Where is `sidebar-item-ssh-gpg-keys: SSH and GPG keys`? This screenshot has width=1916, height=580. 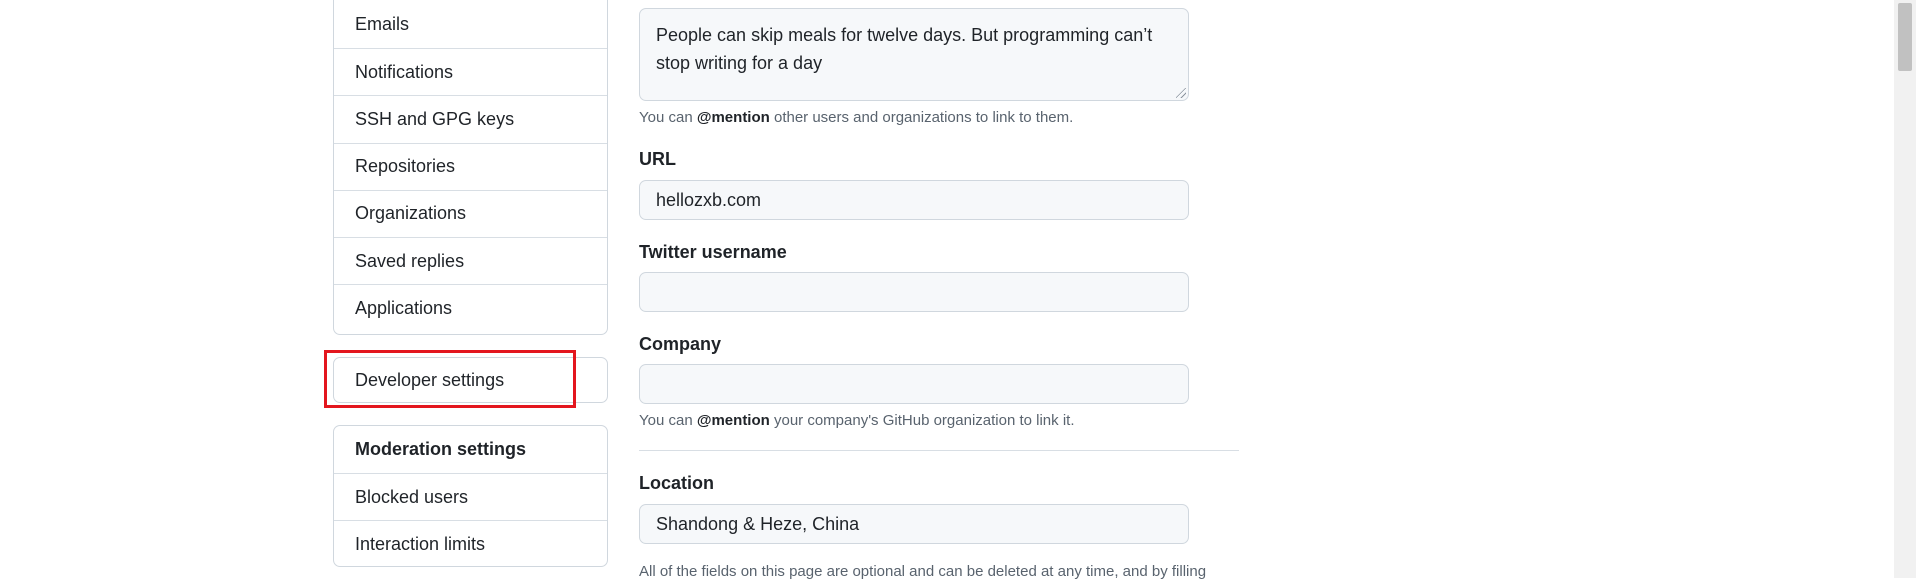 sidebar-item-ssh-gpg-keys: SSH and GPG keys is located at coordinates (470, 118).